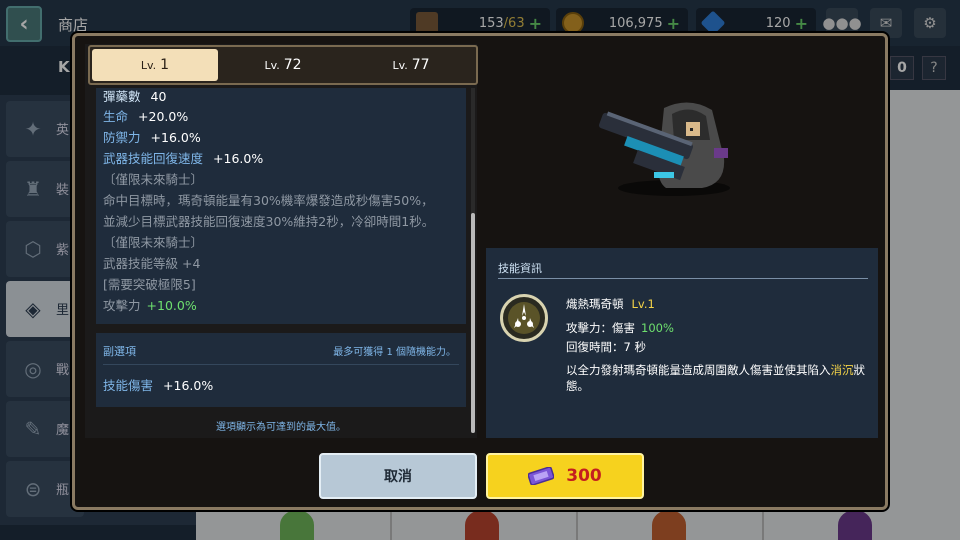 The width and height of the screenshot is (960, 540). What do you see at coordinates (606, 347) in the screenshot?
I see `skill-cooldown: 回復時間：7 秒` at bounding box center [606, 347].